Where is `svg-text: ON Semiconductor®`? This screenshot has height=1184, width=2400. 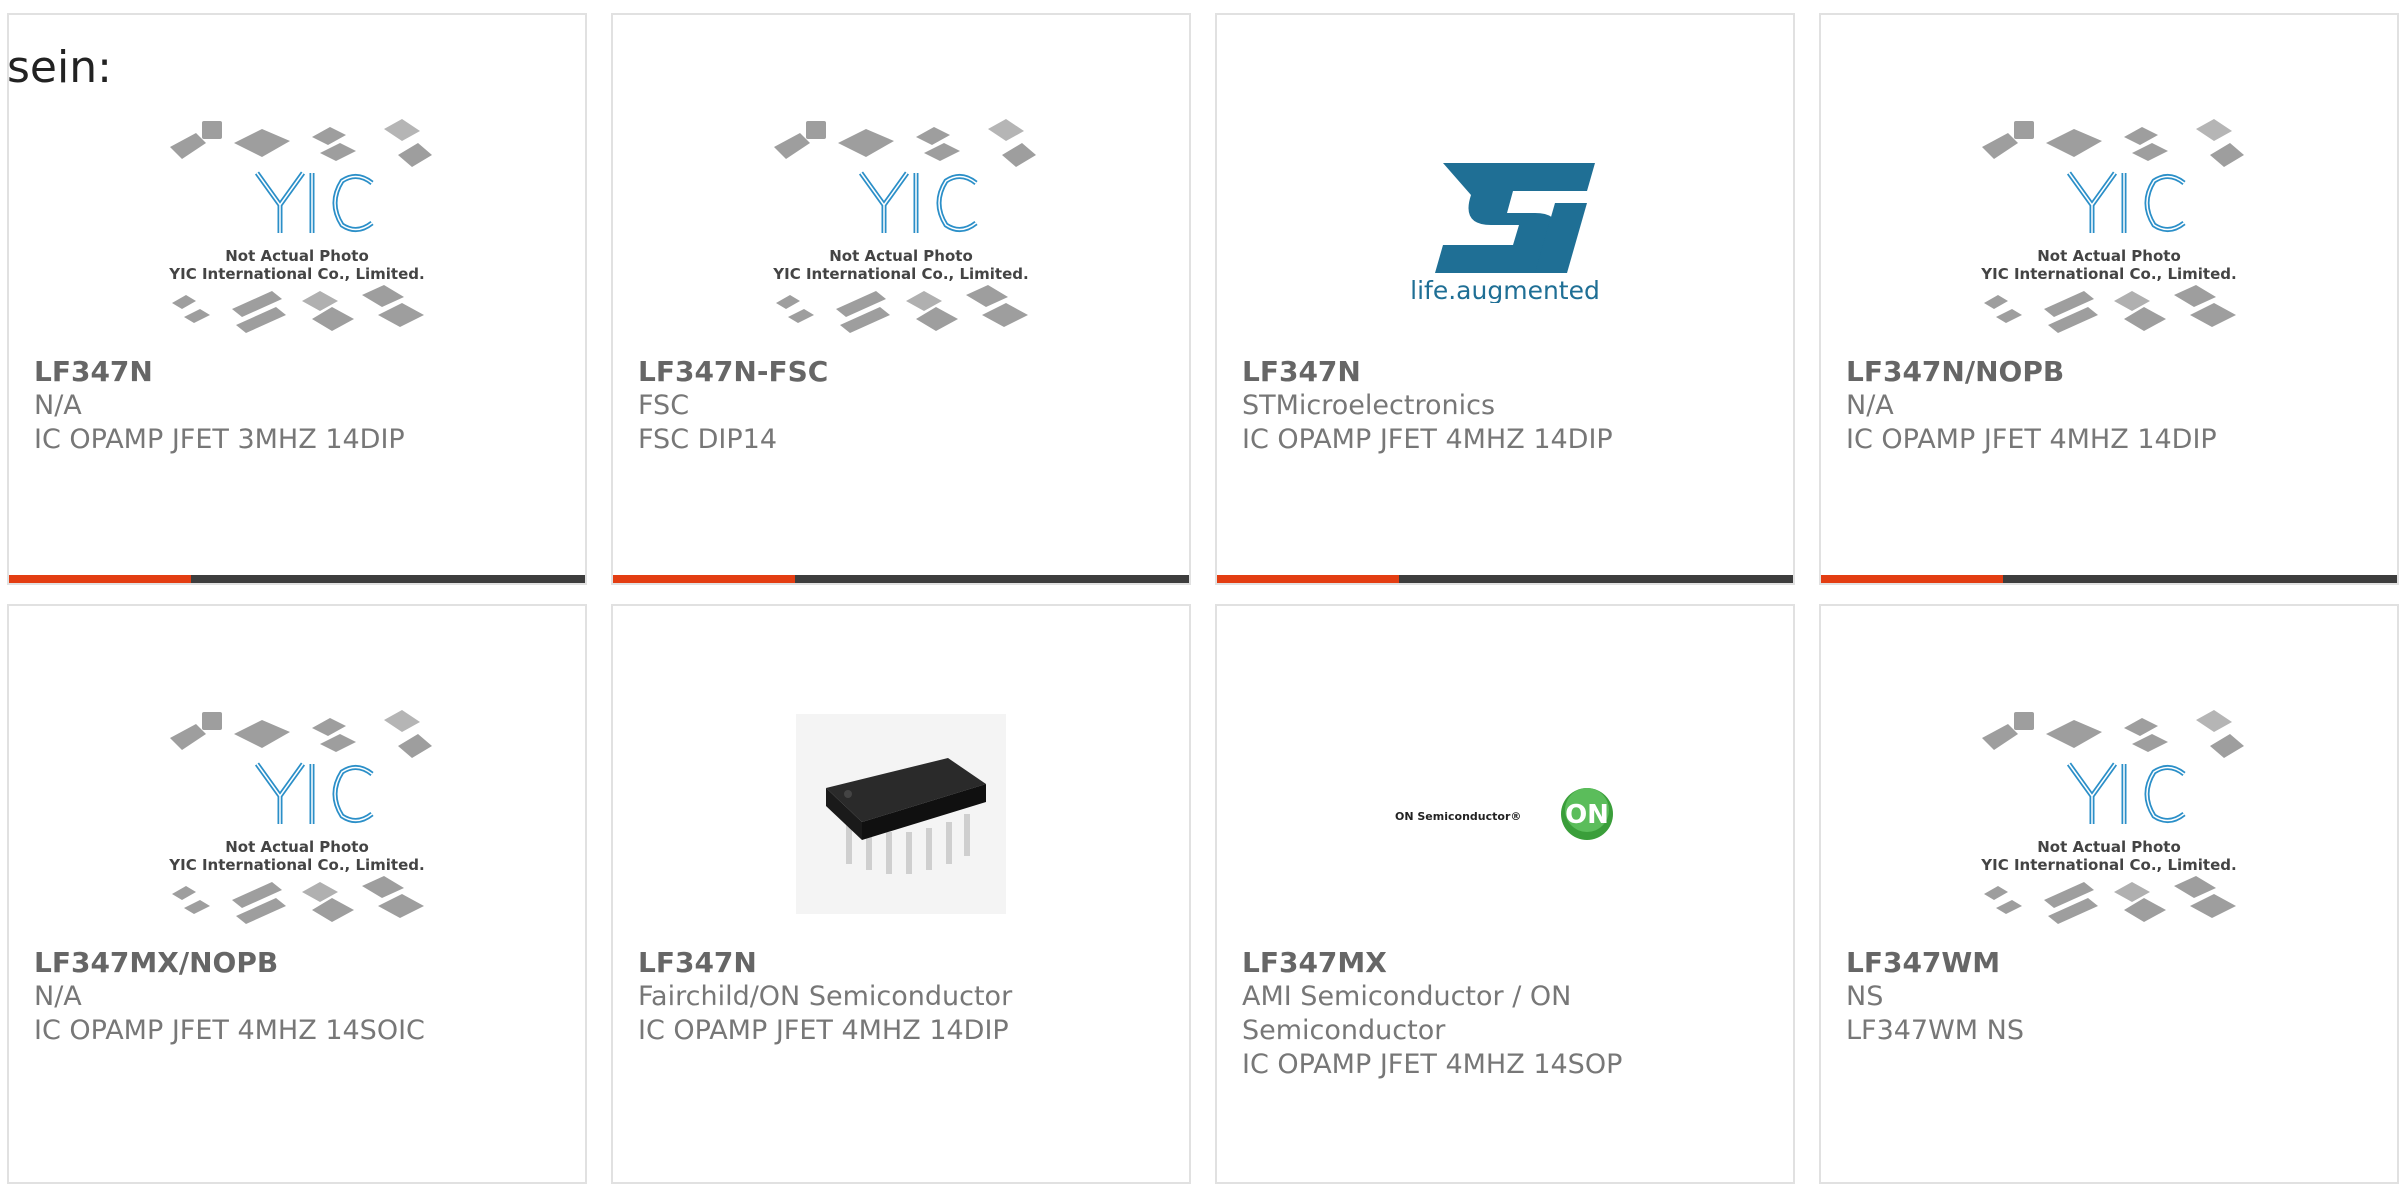 svg-text: ON Semiconductor® is located at coordinates (1458, 816).